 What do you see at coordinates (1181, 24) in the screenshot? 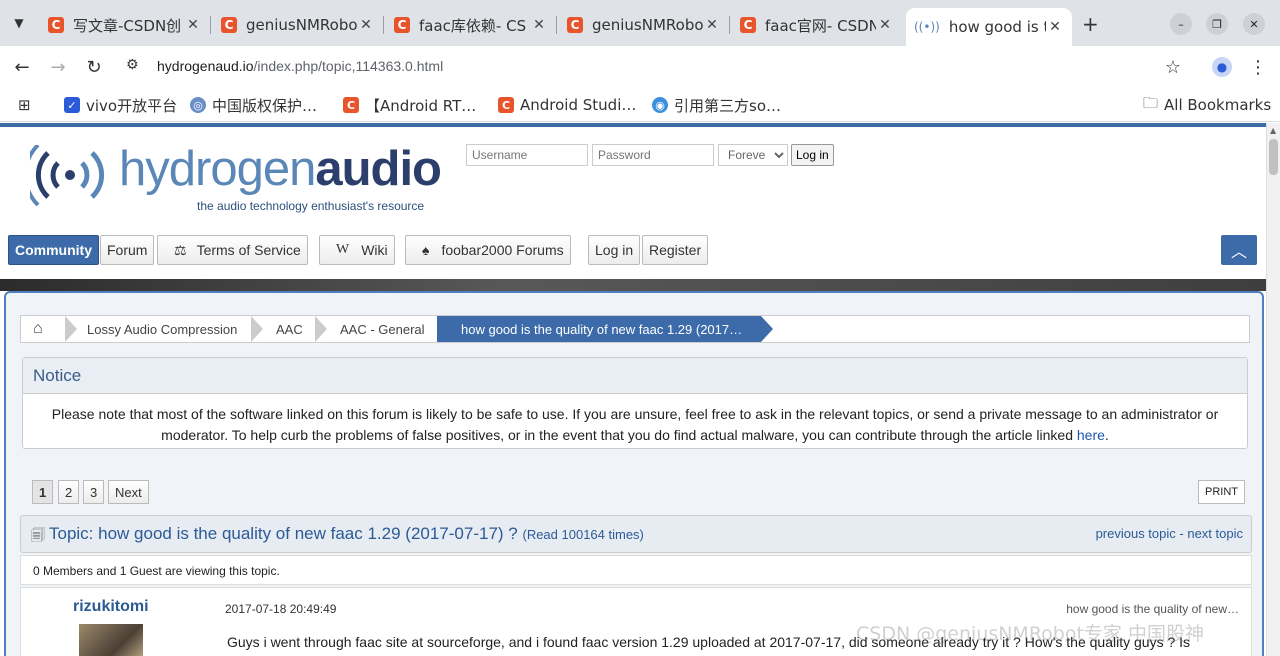
I see `minimize-icon: –` at bounding box center [1181, 24].